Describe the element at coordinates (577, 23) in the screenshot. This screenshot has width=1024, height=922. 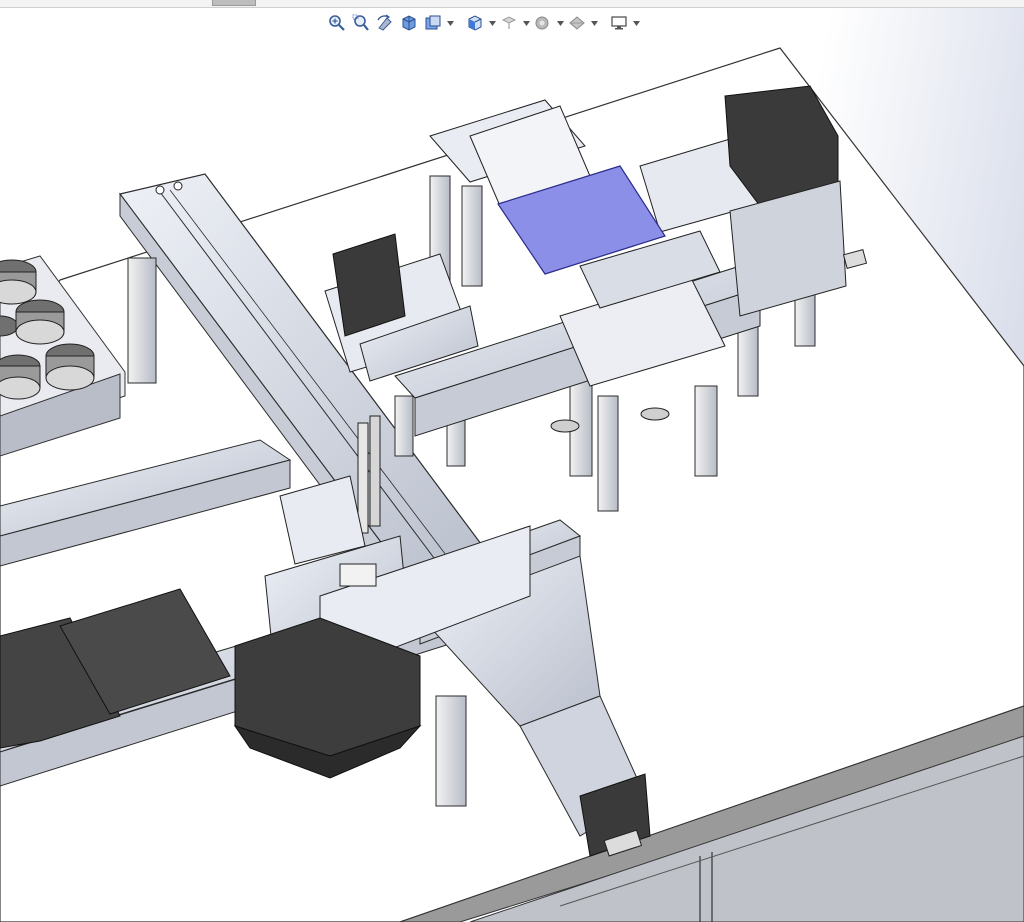
I see `edit-appearance-icon` at that location.